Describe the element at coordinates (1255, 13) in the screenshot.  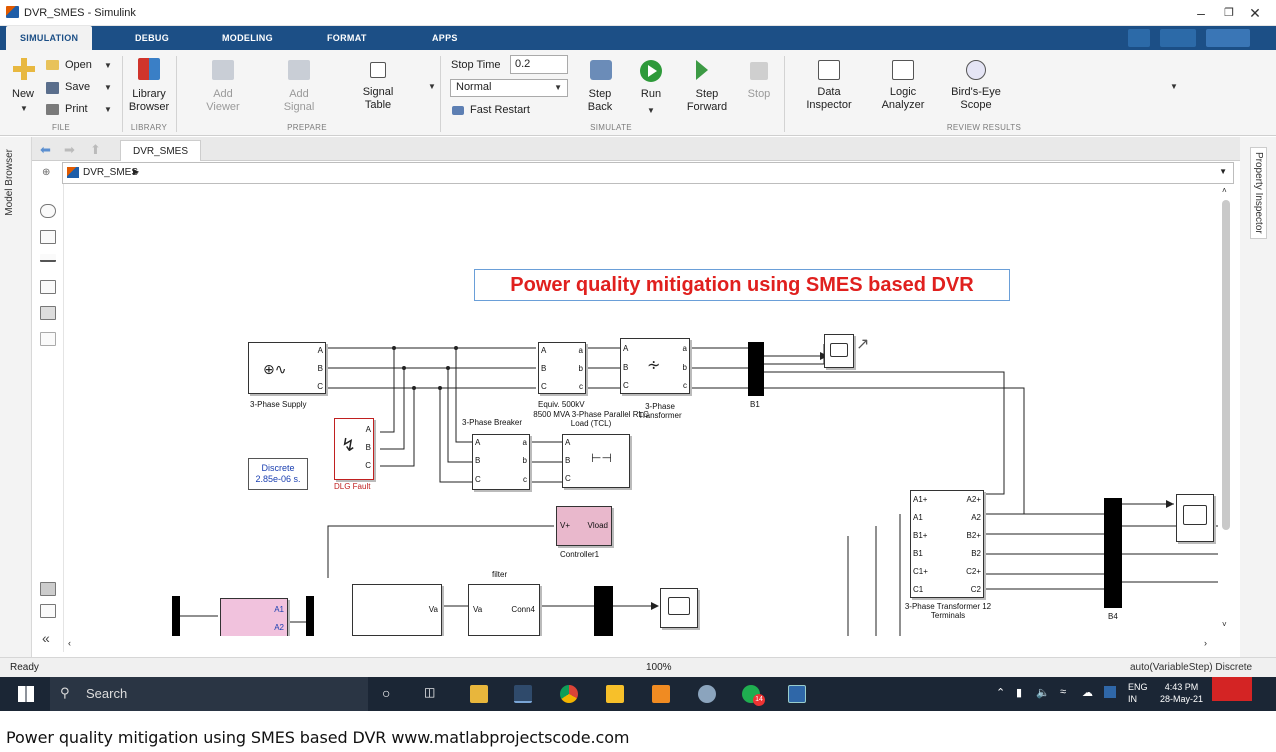
I see `close-button: ✕` at that location.